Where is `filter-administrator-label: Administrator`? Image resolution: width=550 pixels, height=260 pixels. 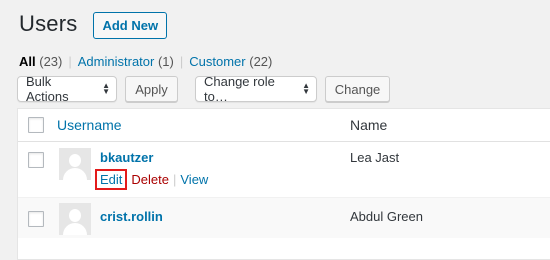
filter-administrator-label: Administrator is located at coordinates (116, 61).